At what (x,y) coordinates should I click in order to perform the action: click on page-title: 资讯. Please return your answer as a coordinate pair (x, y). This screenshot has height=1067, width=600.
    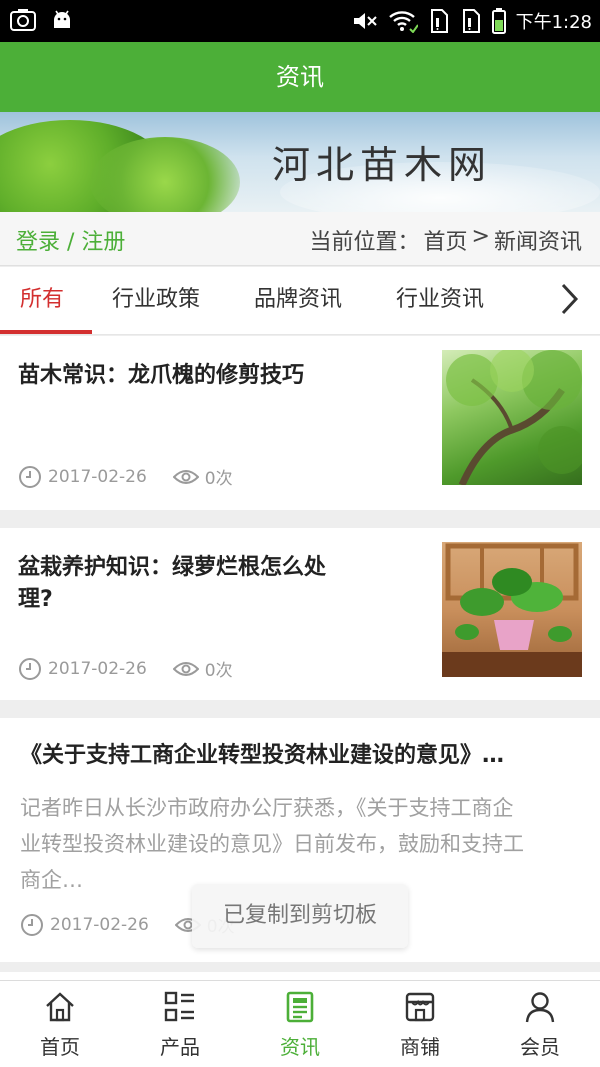
    Looking at the image, I should click on (300, 77).